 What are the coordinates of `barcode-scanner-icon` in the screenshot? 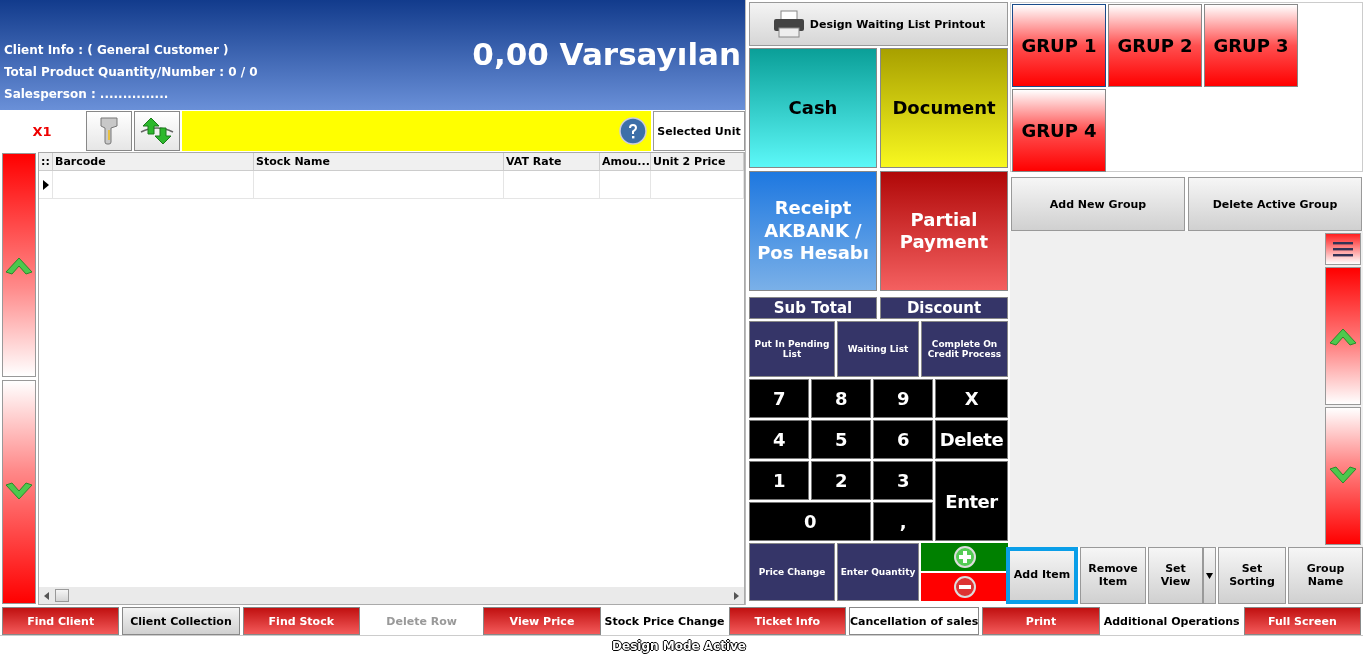 It's located at (109, 131).